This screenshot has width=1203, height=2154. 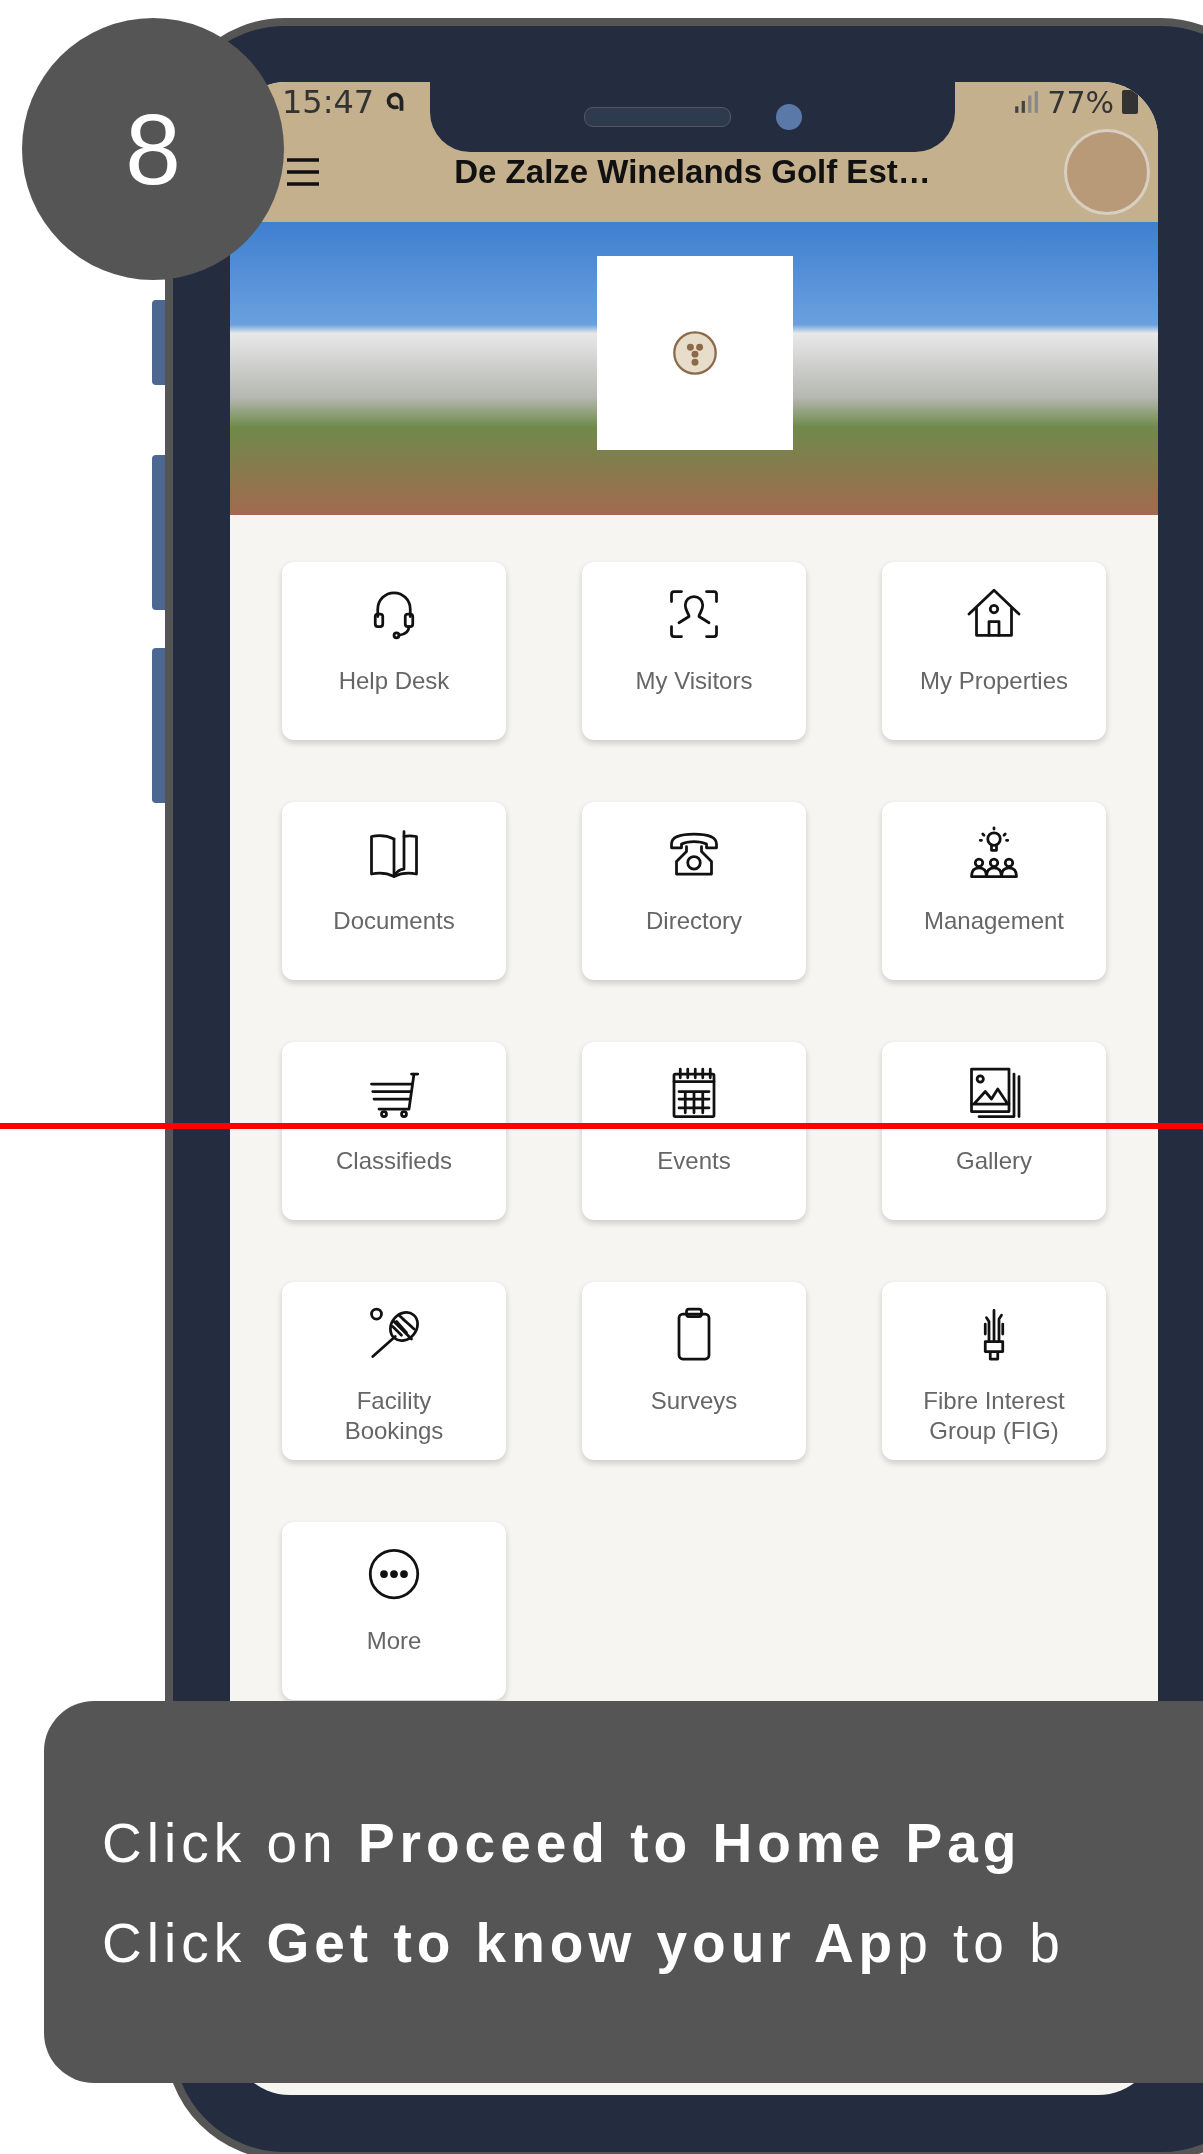 I want to click on menu-icon, so click(x=303, y=172).